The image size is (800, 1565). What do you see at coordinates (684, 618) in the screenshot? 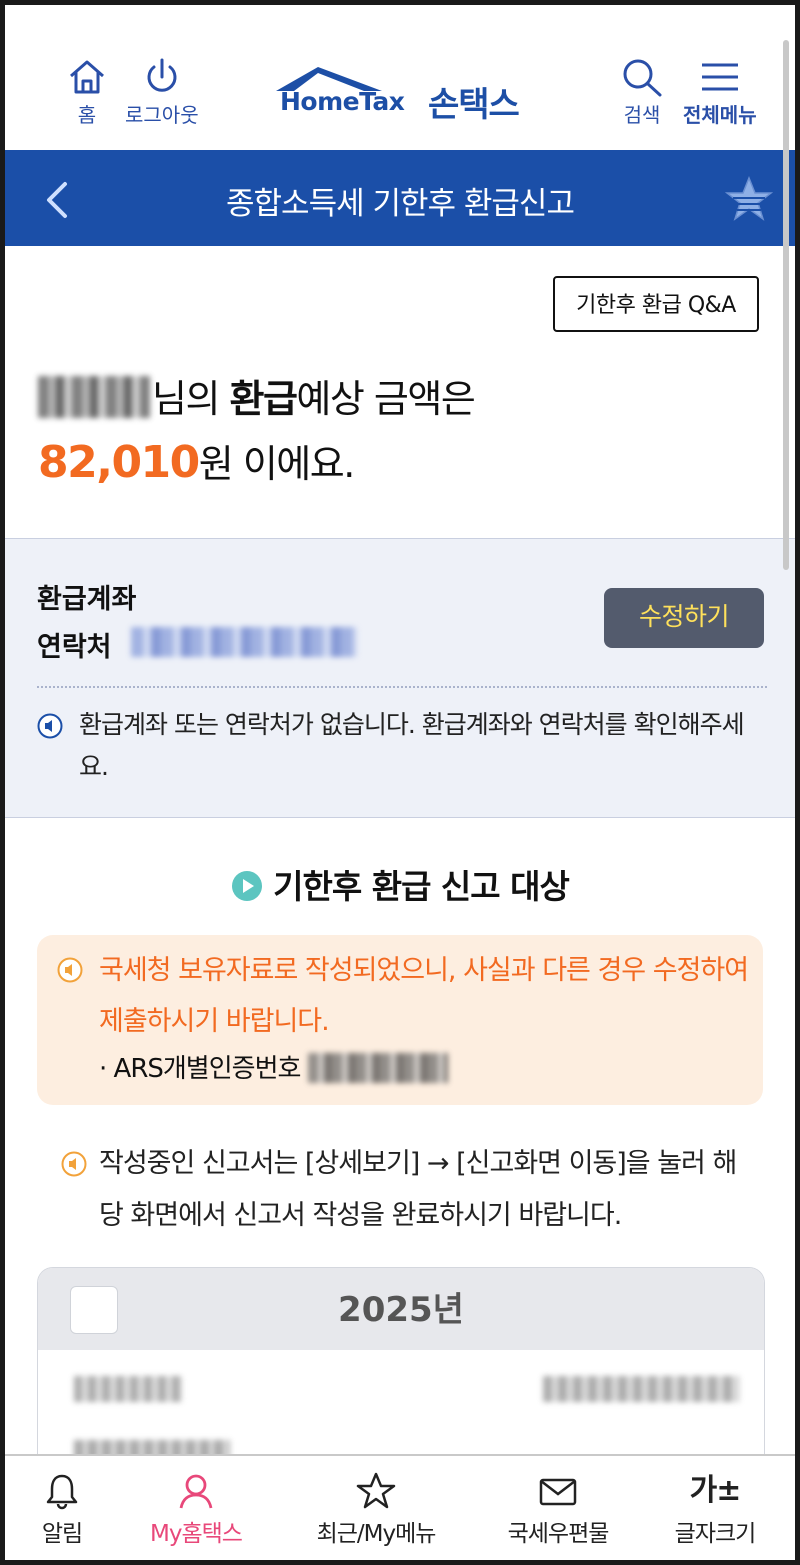
I see `edit-button: 수정하기` at bounding box center [684, 618].